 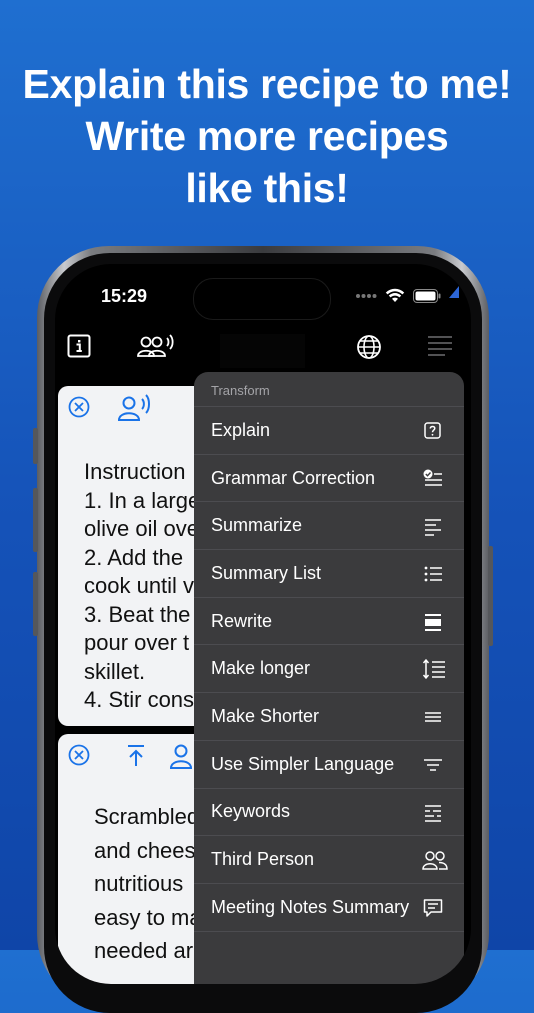 What do you see at coordinates (263, 859) in the screenshot?
I see `menu-item-label: Third Person` at bounding box center [263, 859].